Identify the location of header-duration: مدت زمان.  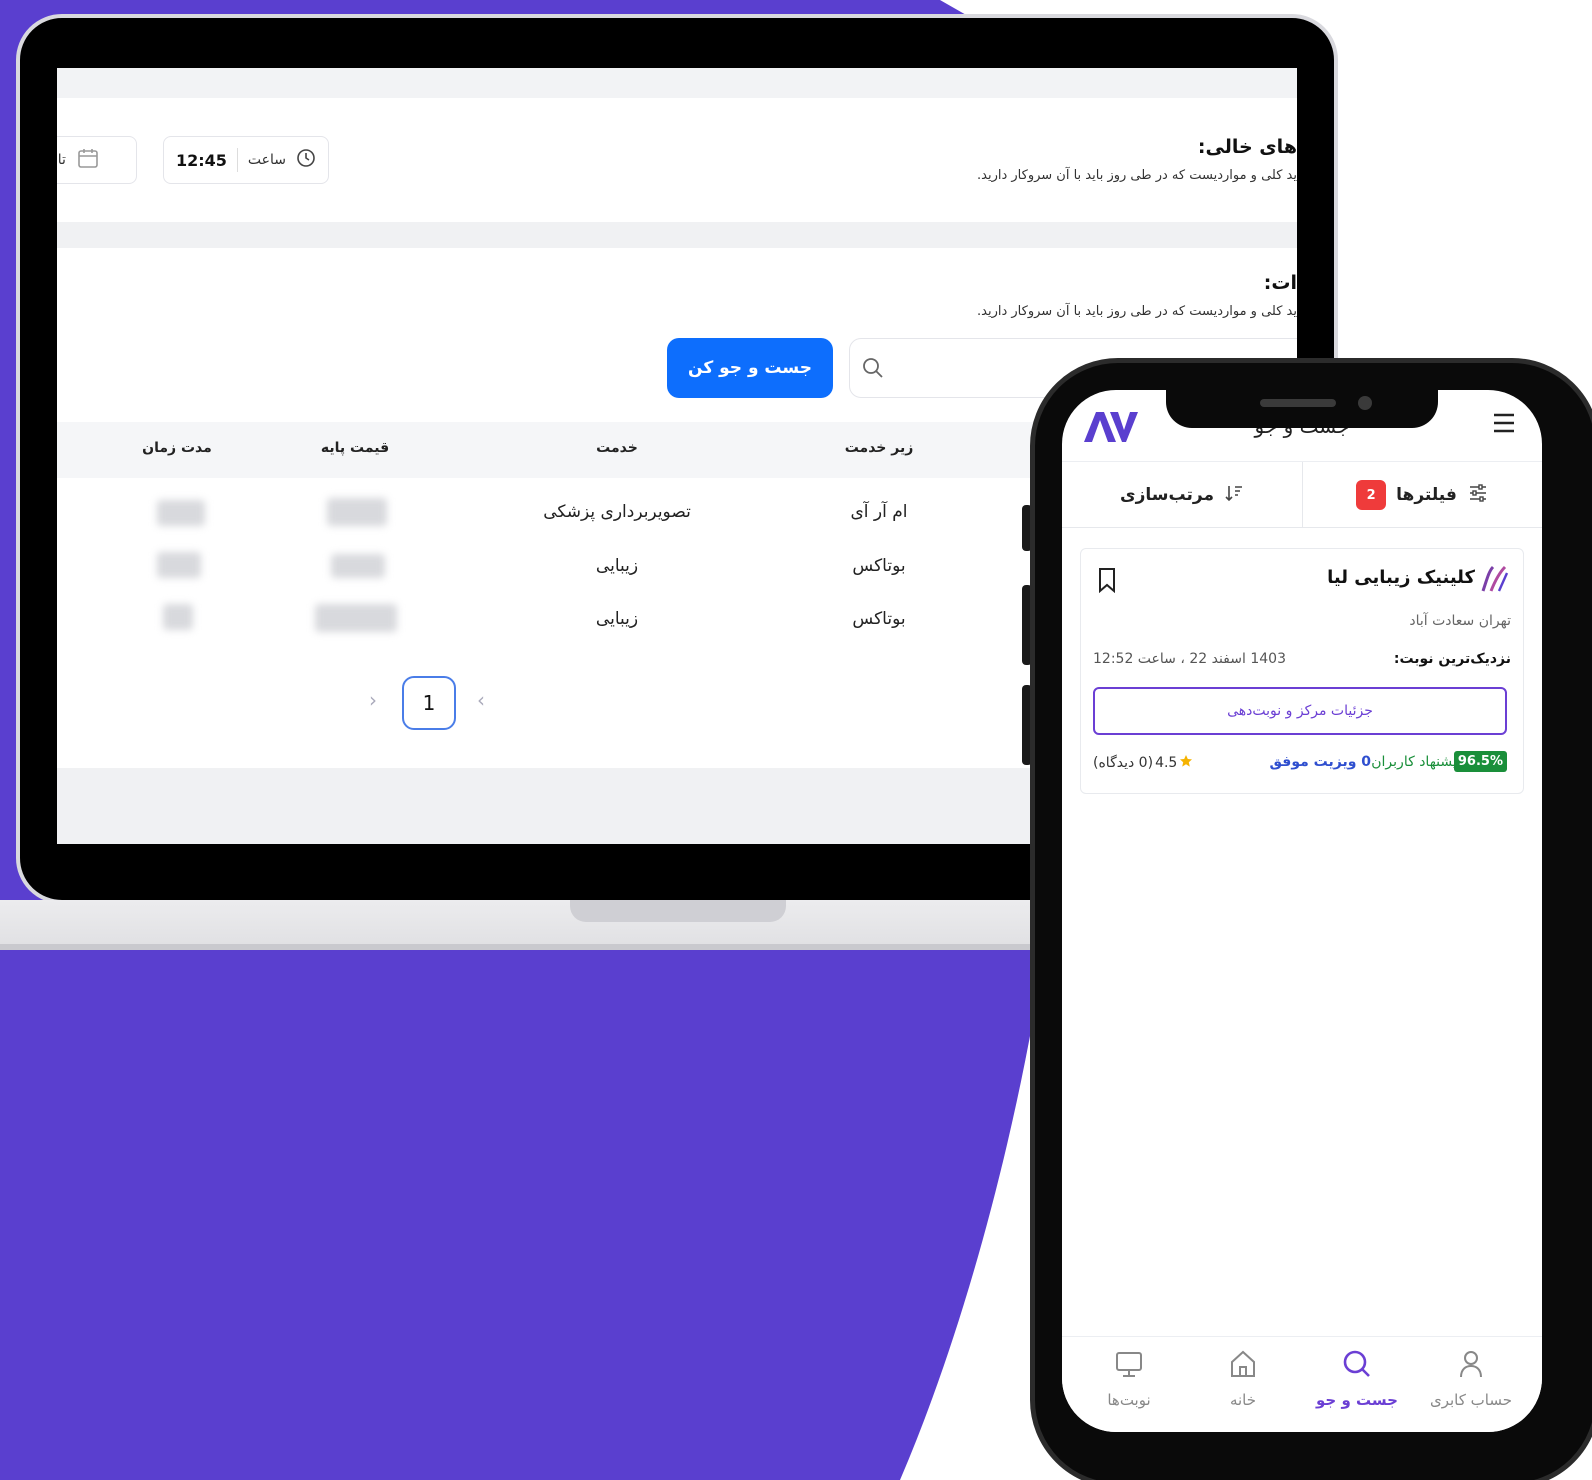
(177, 448).